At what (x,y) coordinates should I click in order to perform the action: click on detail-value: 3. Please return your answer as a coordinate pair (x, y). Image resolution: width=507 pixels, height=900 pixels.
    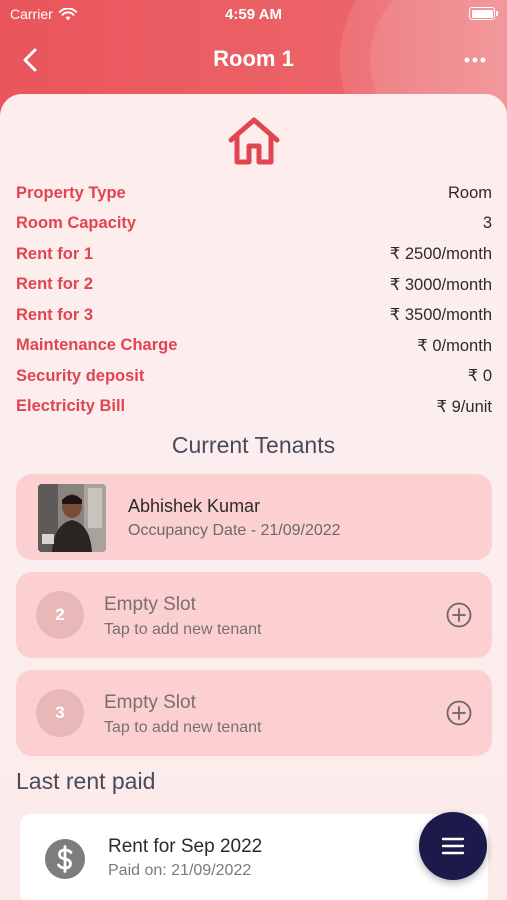
    Looking at the image, I should click on (487, 223).